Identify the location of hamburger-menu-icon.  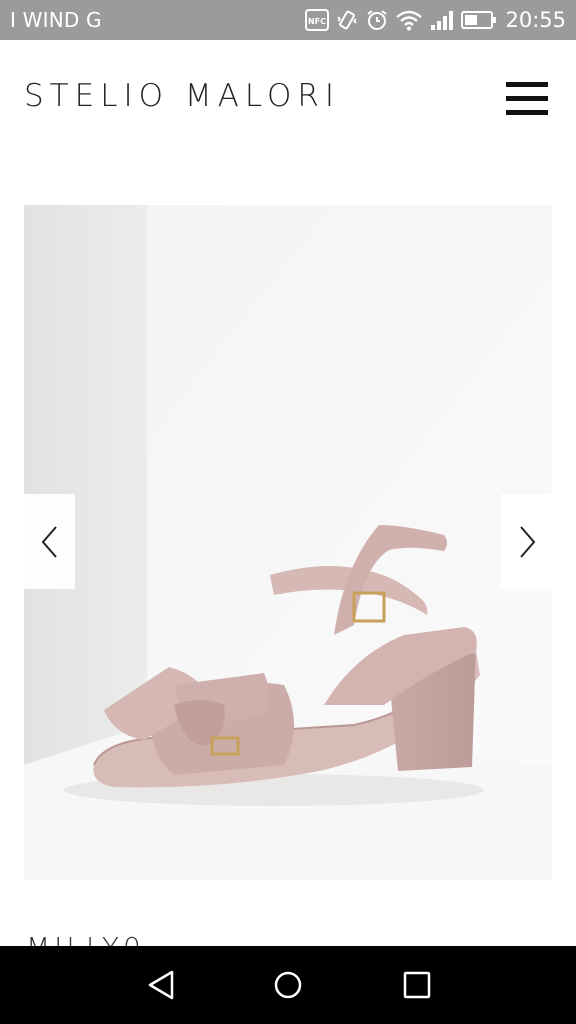
(527, 99).